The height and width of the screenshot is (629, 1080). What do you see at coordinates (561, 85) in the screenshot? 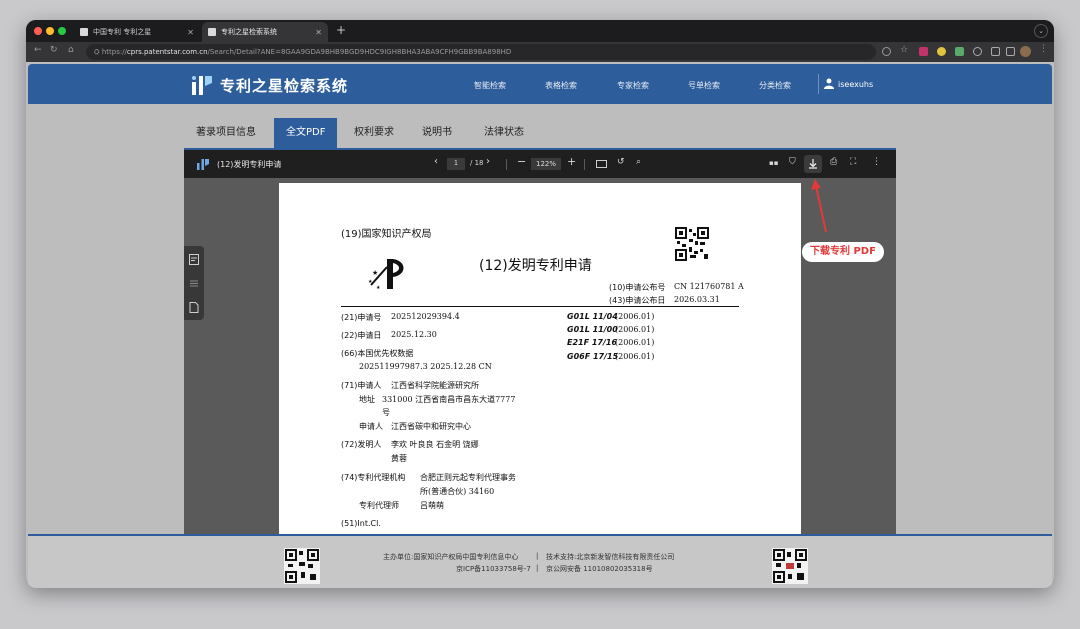
I see `nav-table-search: 表格检索` at bounding box center [561, 85].